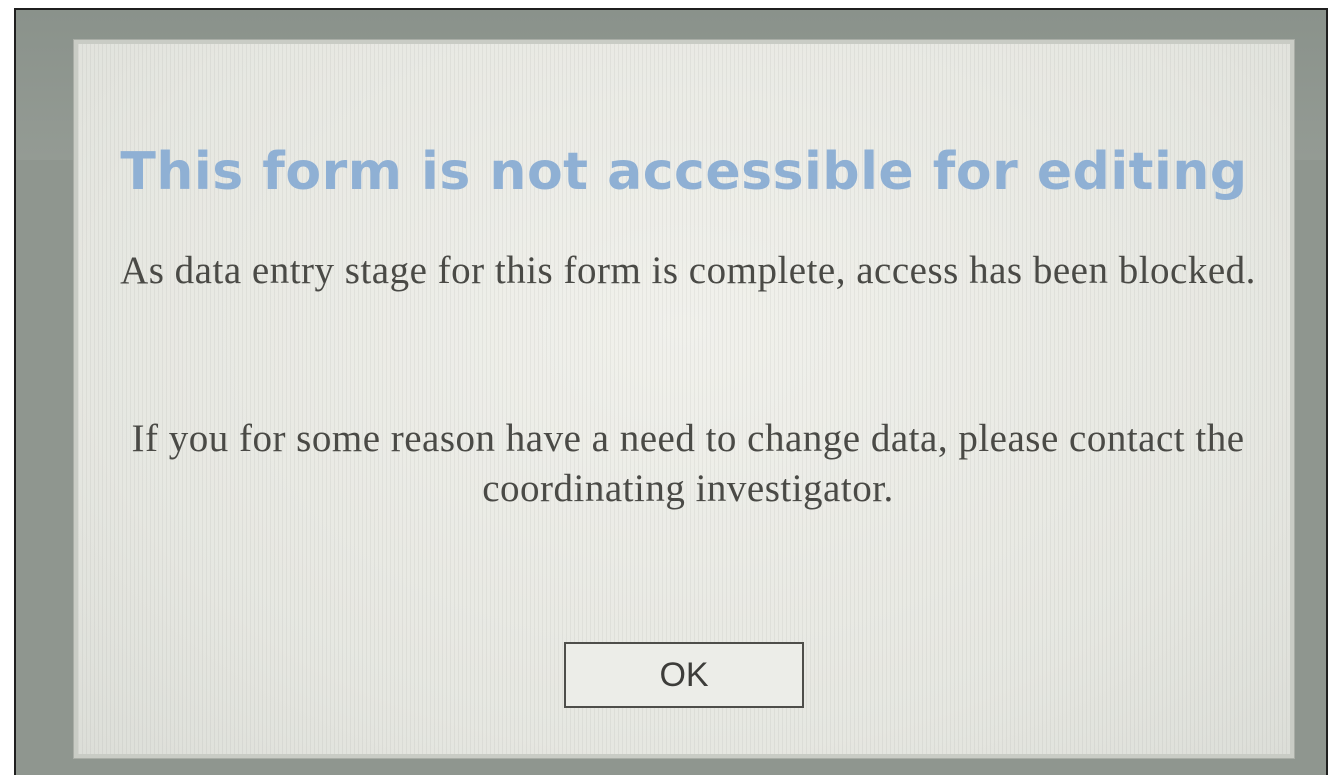 The height and width of the screenshot is (775, 1338). Describe the element at coordinates (684, 675) in the screenshot. I see `ok-button: OK` at that location.